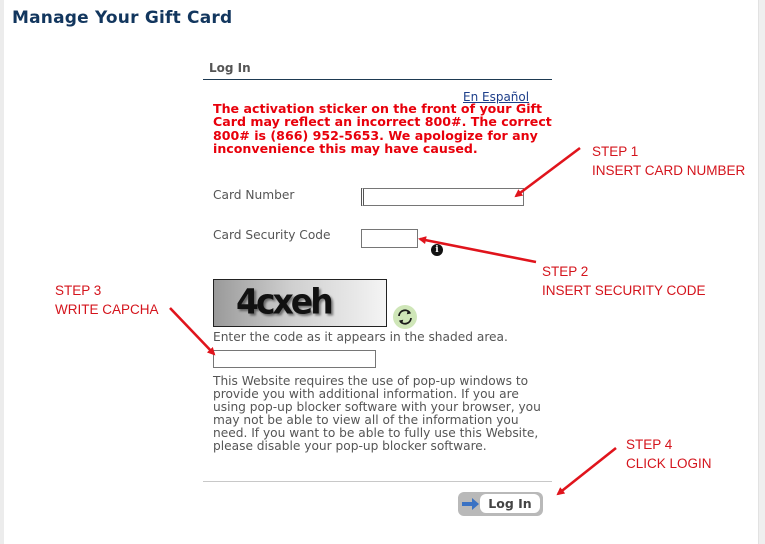 This screenshot has width=765, height=544. I want to click on annotation-step-1: STEP 1 INSERT CARD NUMBER, so click(668, 161).